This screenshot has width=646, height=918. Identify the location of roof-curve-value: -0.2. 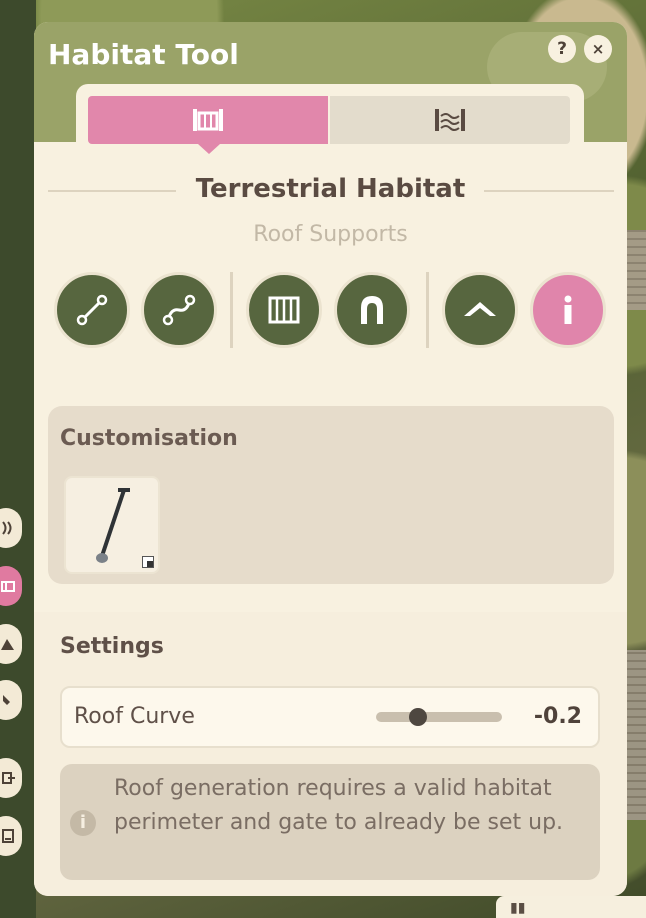
(557, 716).